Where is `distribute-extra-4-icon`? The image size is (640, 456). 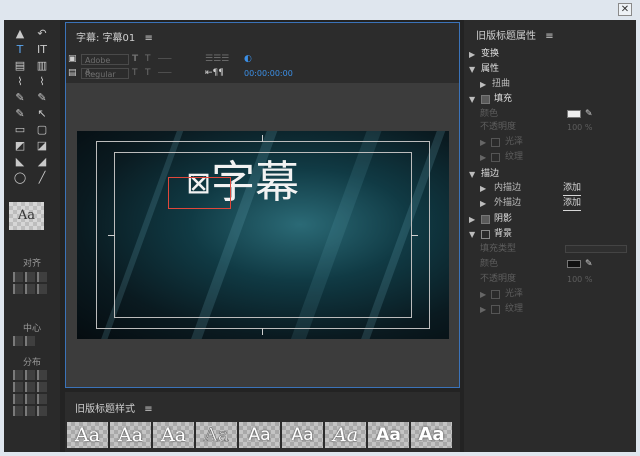 distribute-extra-4-icon is located at coordinates (42, 411).